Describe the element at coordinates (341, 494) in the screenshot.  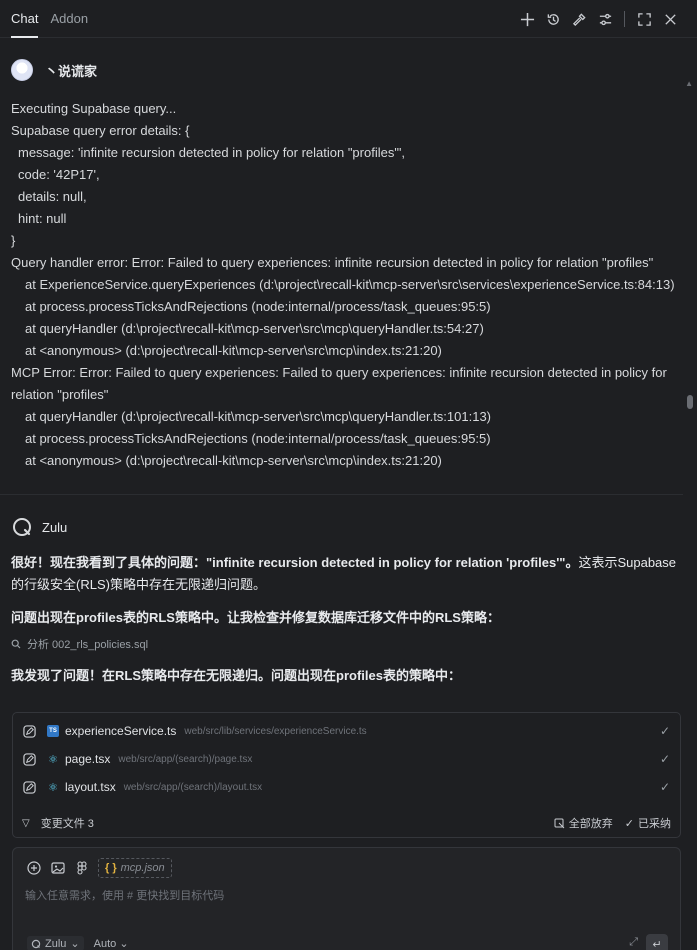
I see `message-divider` at that location.